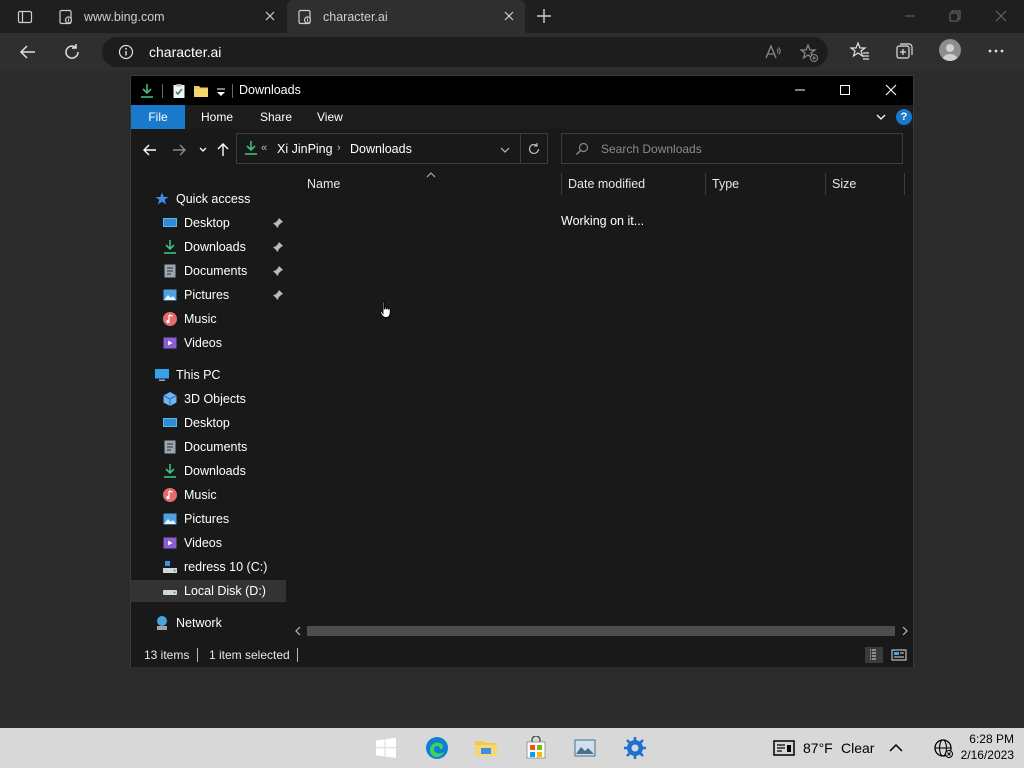 Image resolution: width=1024 pixels, height=768 pixels. I want to click on system-clock: 6:28 PM 2/16/2023, so click(987, 747).